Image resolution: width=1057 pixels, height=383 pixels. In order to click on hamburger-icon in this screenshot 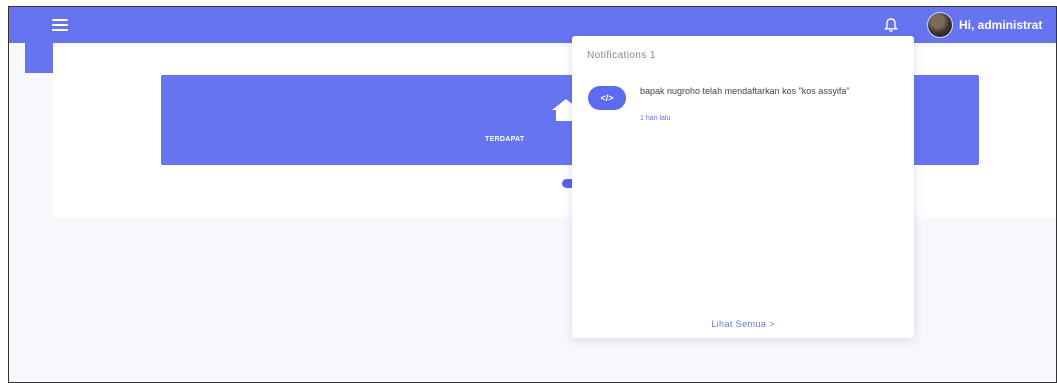, I will do `click(60, 25)`.